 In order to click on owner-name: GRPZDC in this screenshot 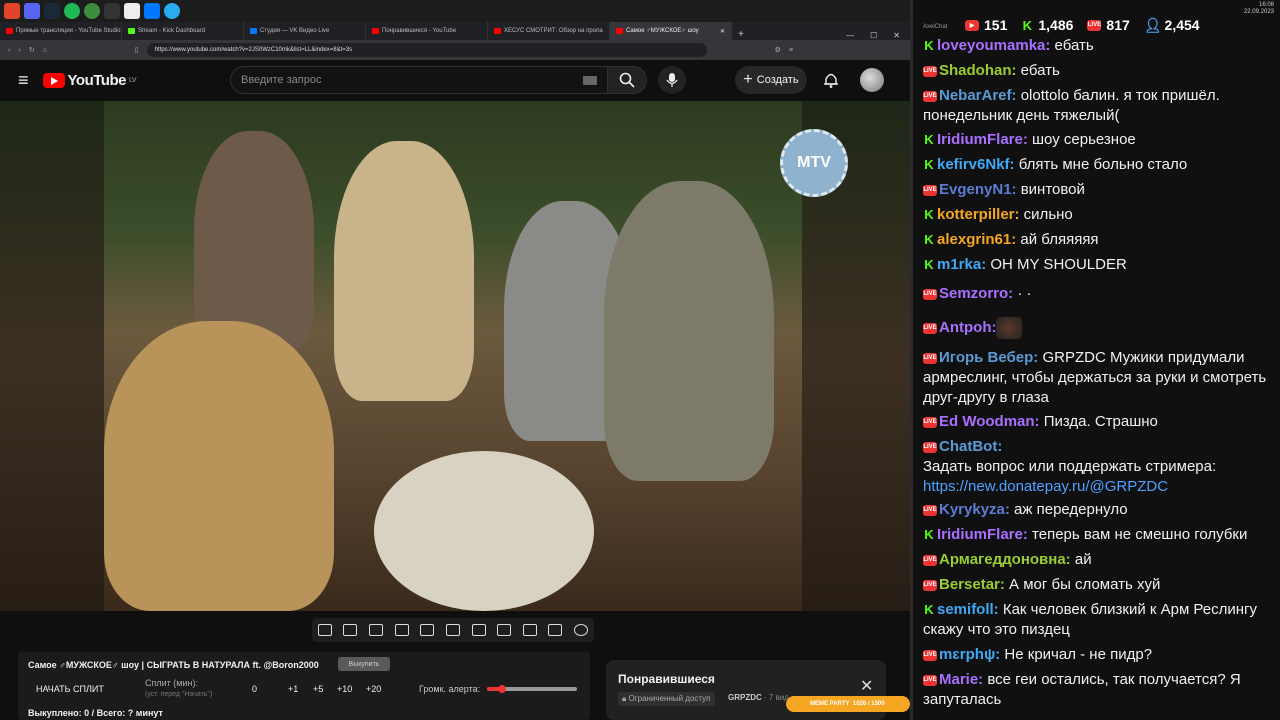, I will do `click(745, 697)`.